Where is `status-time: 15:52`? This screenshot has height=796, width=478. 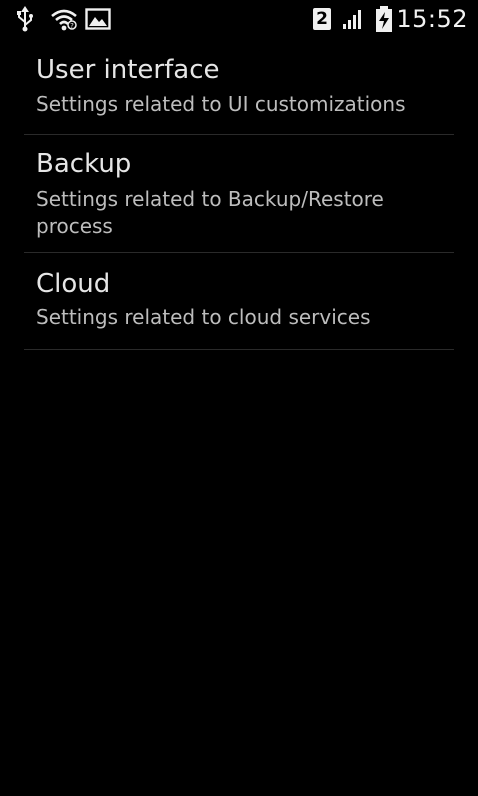 status-time: 15:52 is located at coordinates (432, 19).